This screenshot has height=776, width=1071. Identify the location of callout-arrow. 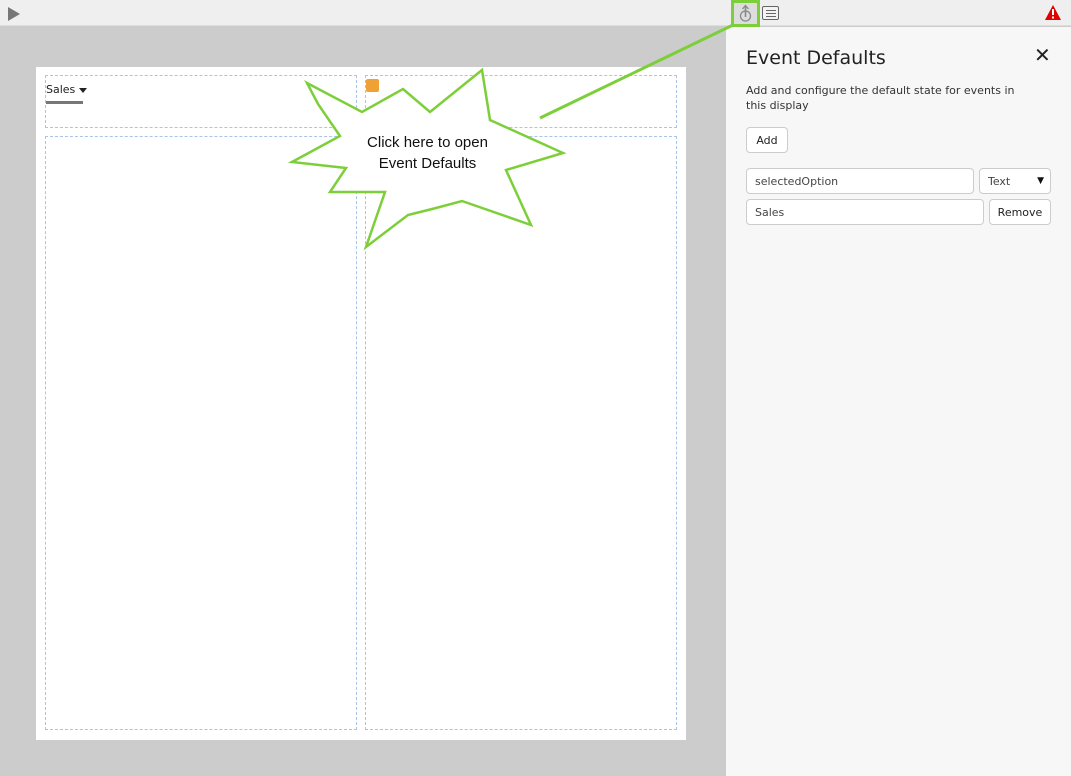
(636, 71).